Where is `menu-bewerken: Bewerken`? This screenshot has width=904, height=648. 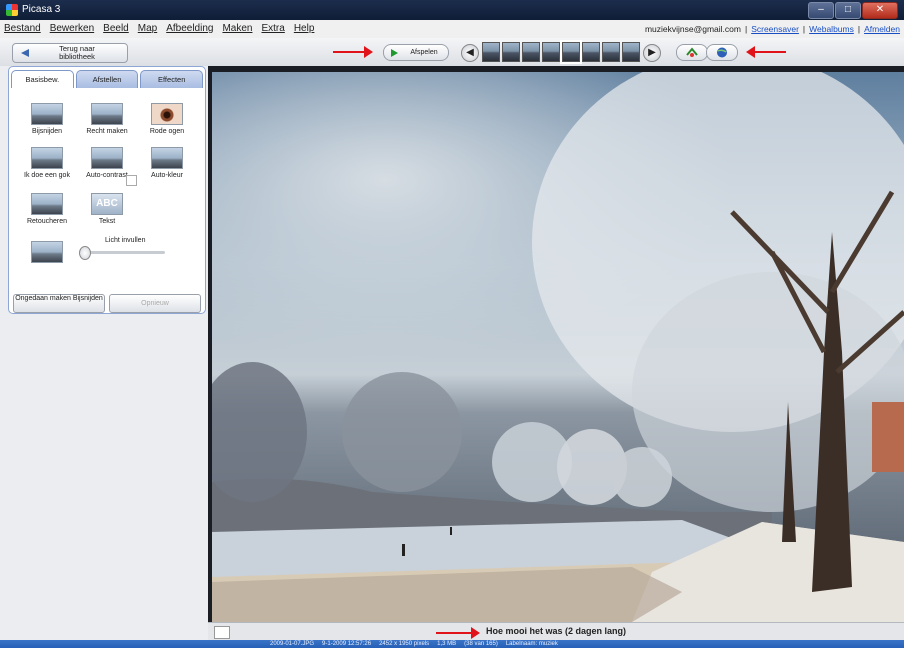
menu-bewerken: Bewerken is located at coordinates (72, 28).